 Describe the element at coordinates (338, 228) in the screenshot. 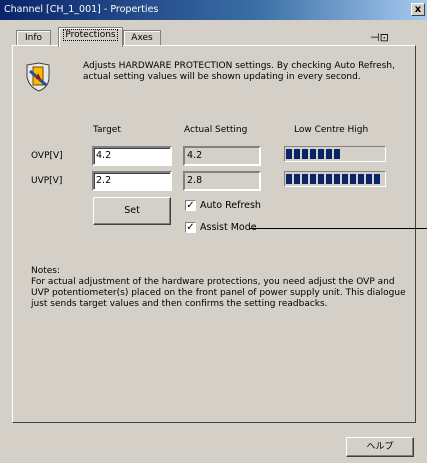

I see `callout-line` at that location.